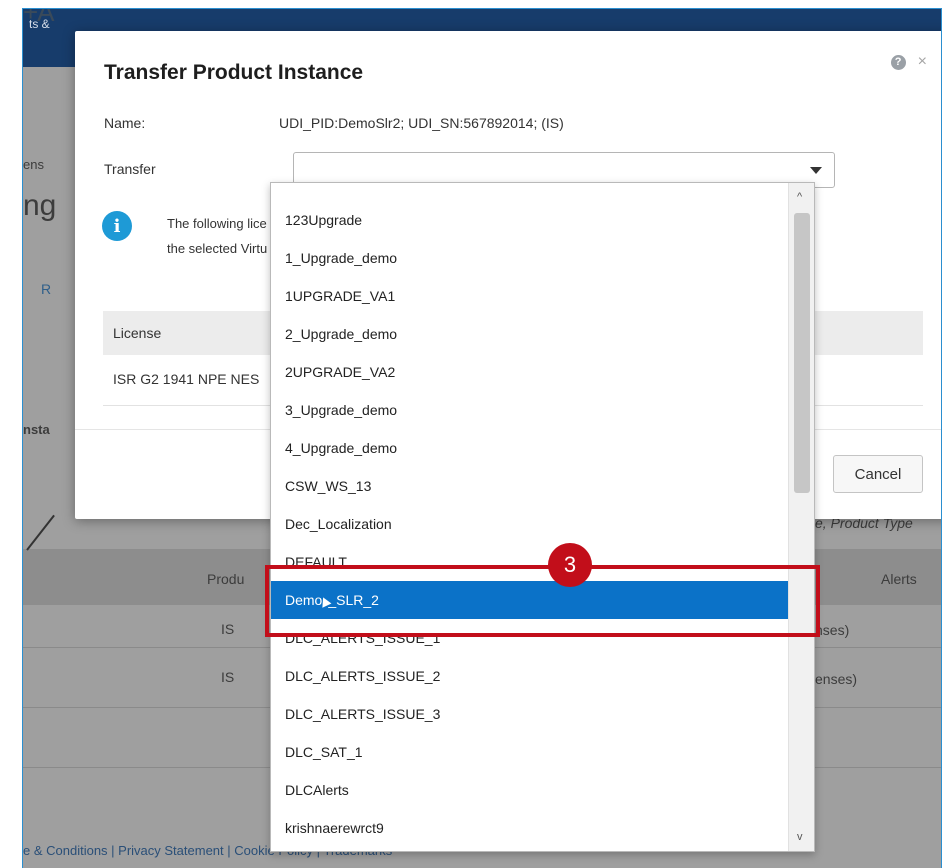 This screenshot has height=868, width=950. Describe the element at coordinates (529, 486) in the screenshot. I see `dropdown-option: CSW_WS_13` at that location.